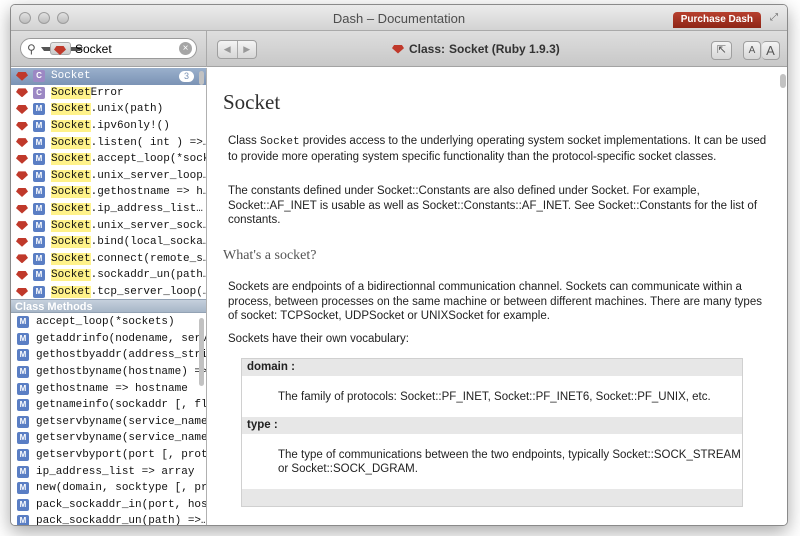 The width and height of the screenshot is (800, 536). I want to click on font-larger-button: A, so click(771, 50).